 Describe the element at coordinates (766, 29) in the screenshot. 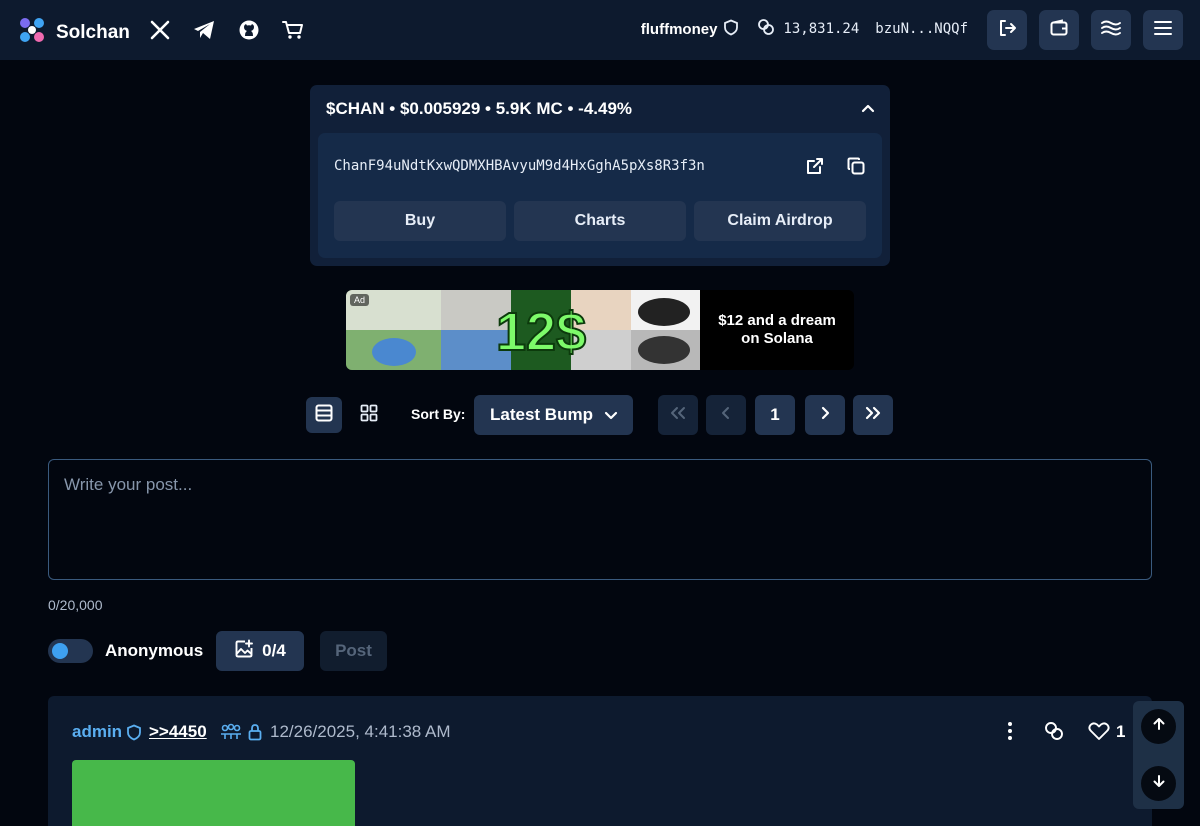

I see `coins-icon` at that location.